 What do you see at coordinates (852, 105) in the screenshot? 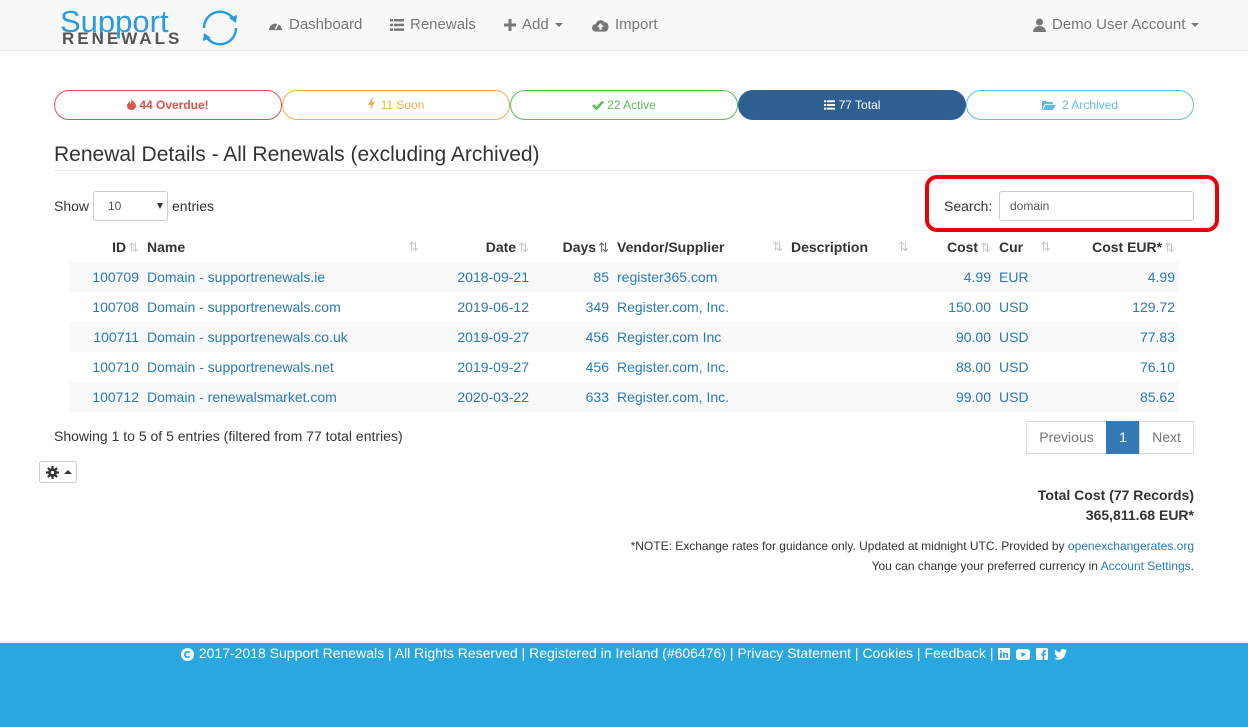
I see `tab-total: 77 Total` at bounding box center [852, 105].